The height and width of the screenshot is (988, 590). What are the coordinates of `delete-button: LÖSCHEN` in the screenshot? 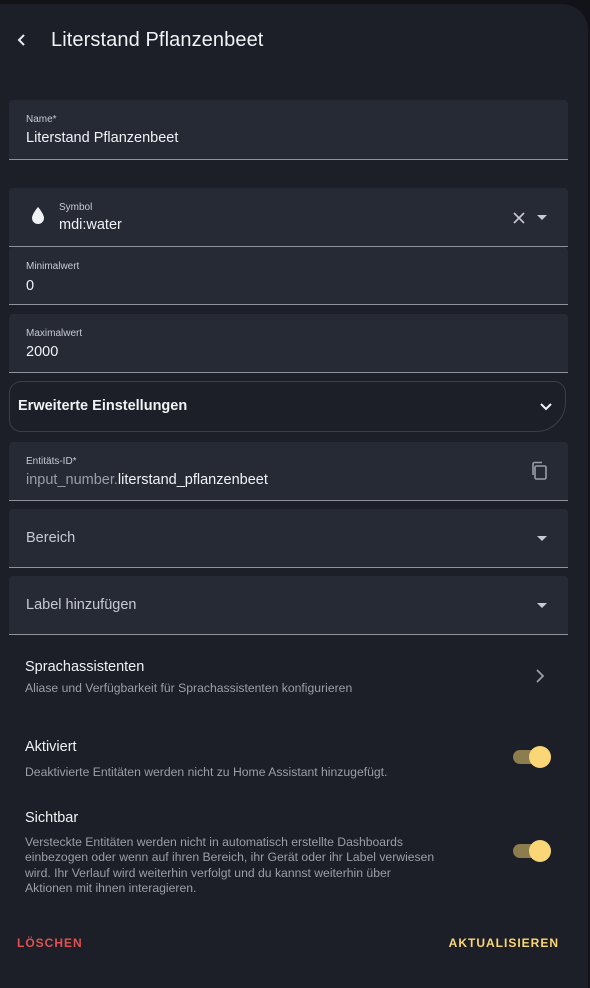 It's located at (50, 943).